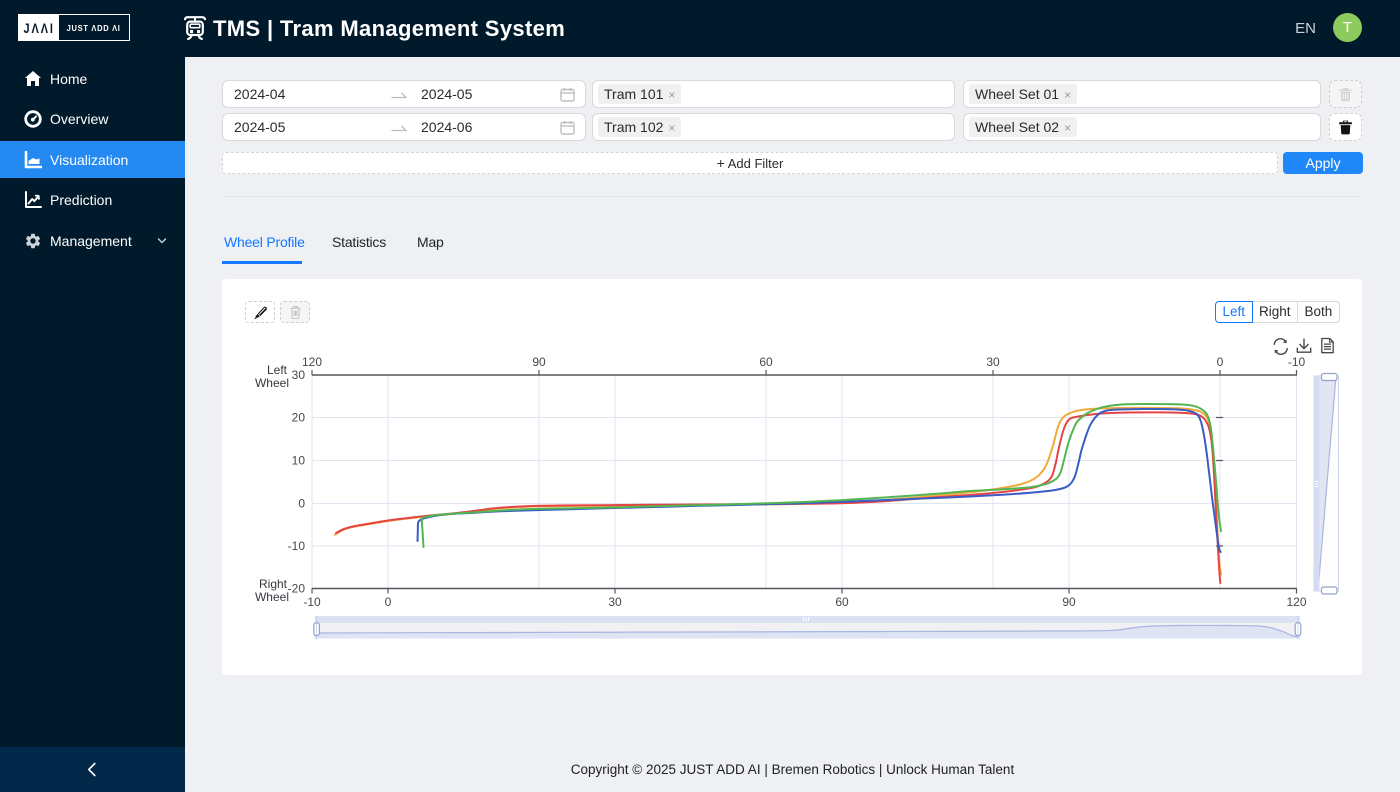  Describe the element at coordinates (273, 584) in the screenshot. I see `svg-text: Right` at that location.